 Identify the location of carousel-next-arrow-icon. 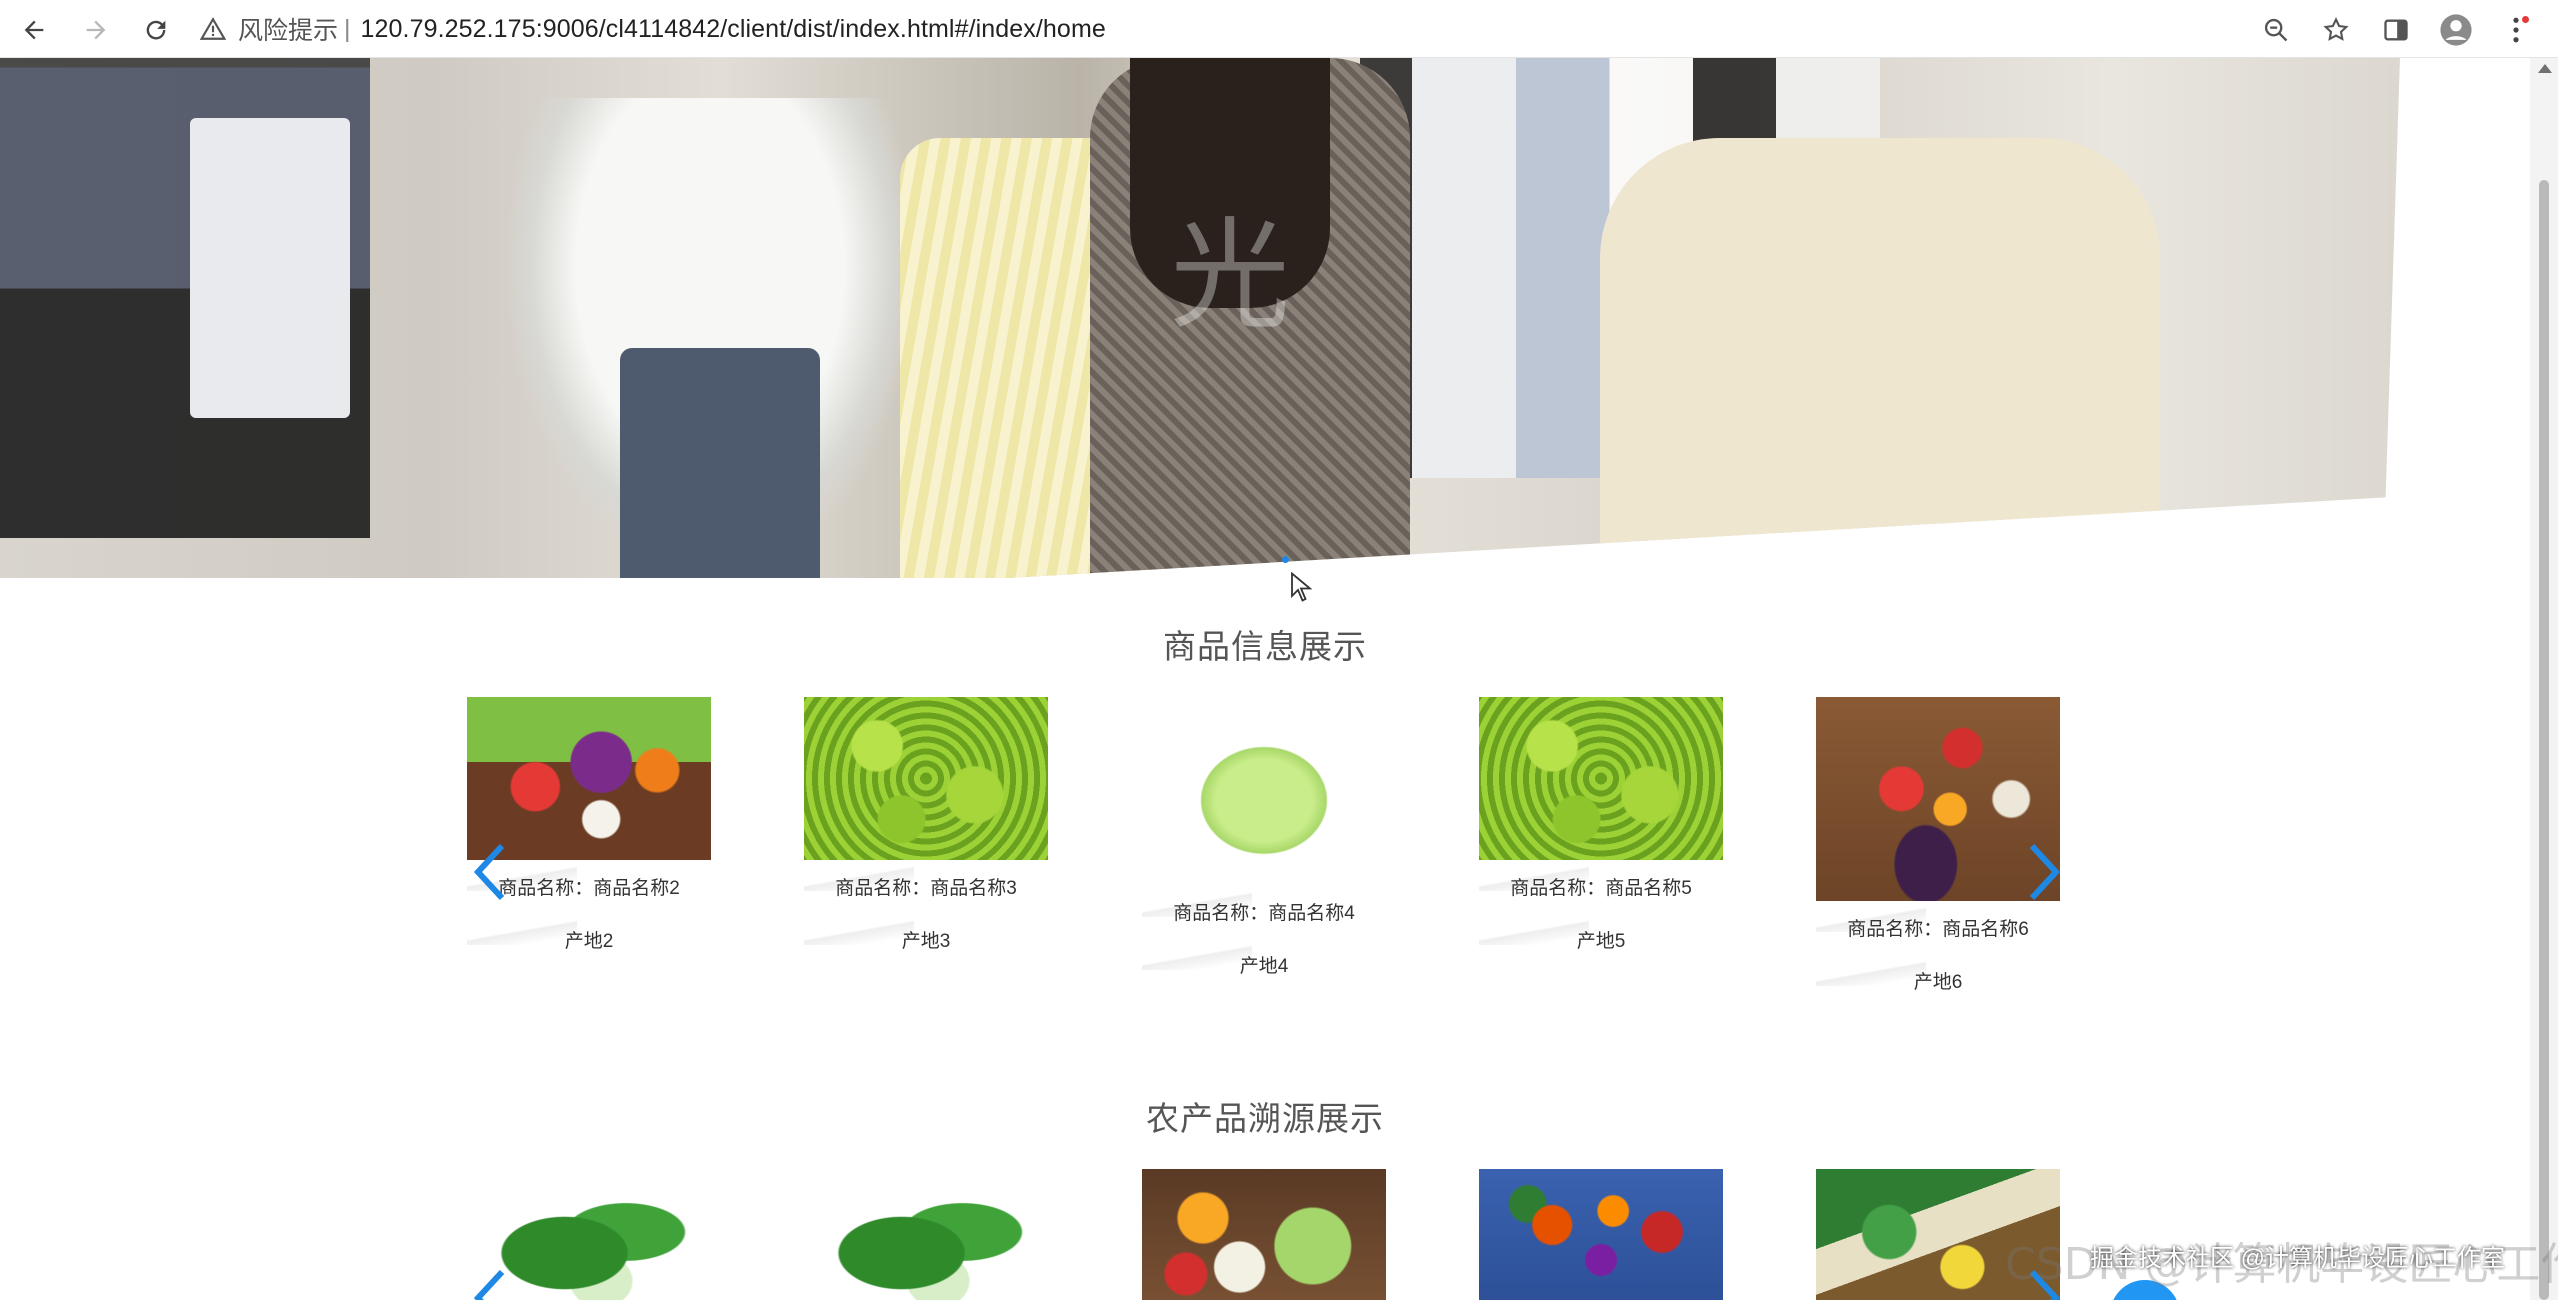
(2044, 872).